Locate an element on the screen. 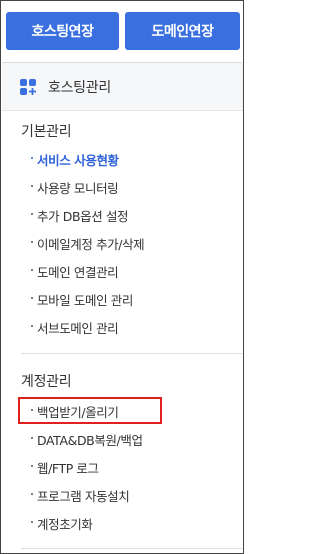  section-title: 호스팅관리 is located at coordinates (79, 88).